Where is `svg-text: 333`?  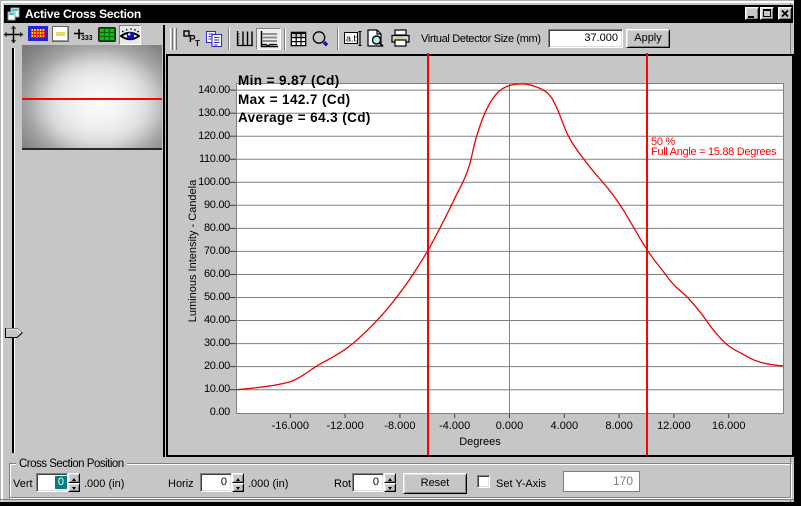
svg-text: 333 is located at coordinates (86, 38).